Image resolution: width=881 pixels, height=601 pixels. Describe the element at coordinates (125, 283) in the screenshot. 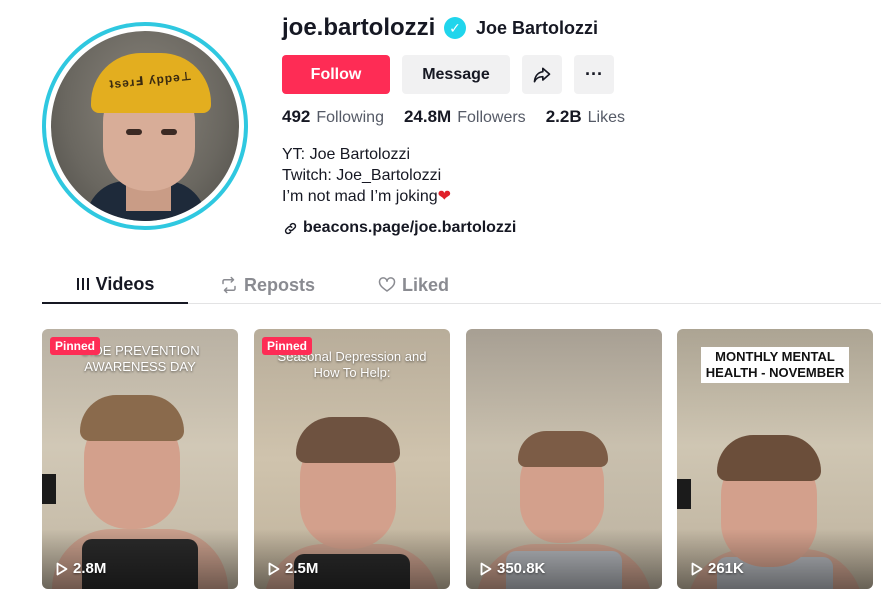

I see `tab-label: Videos` at that location.